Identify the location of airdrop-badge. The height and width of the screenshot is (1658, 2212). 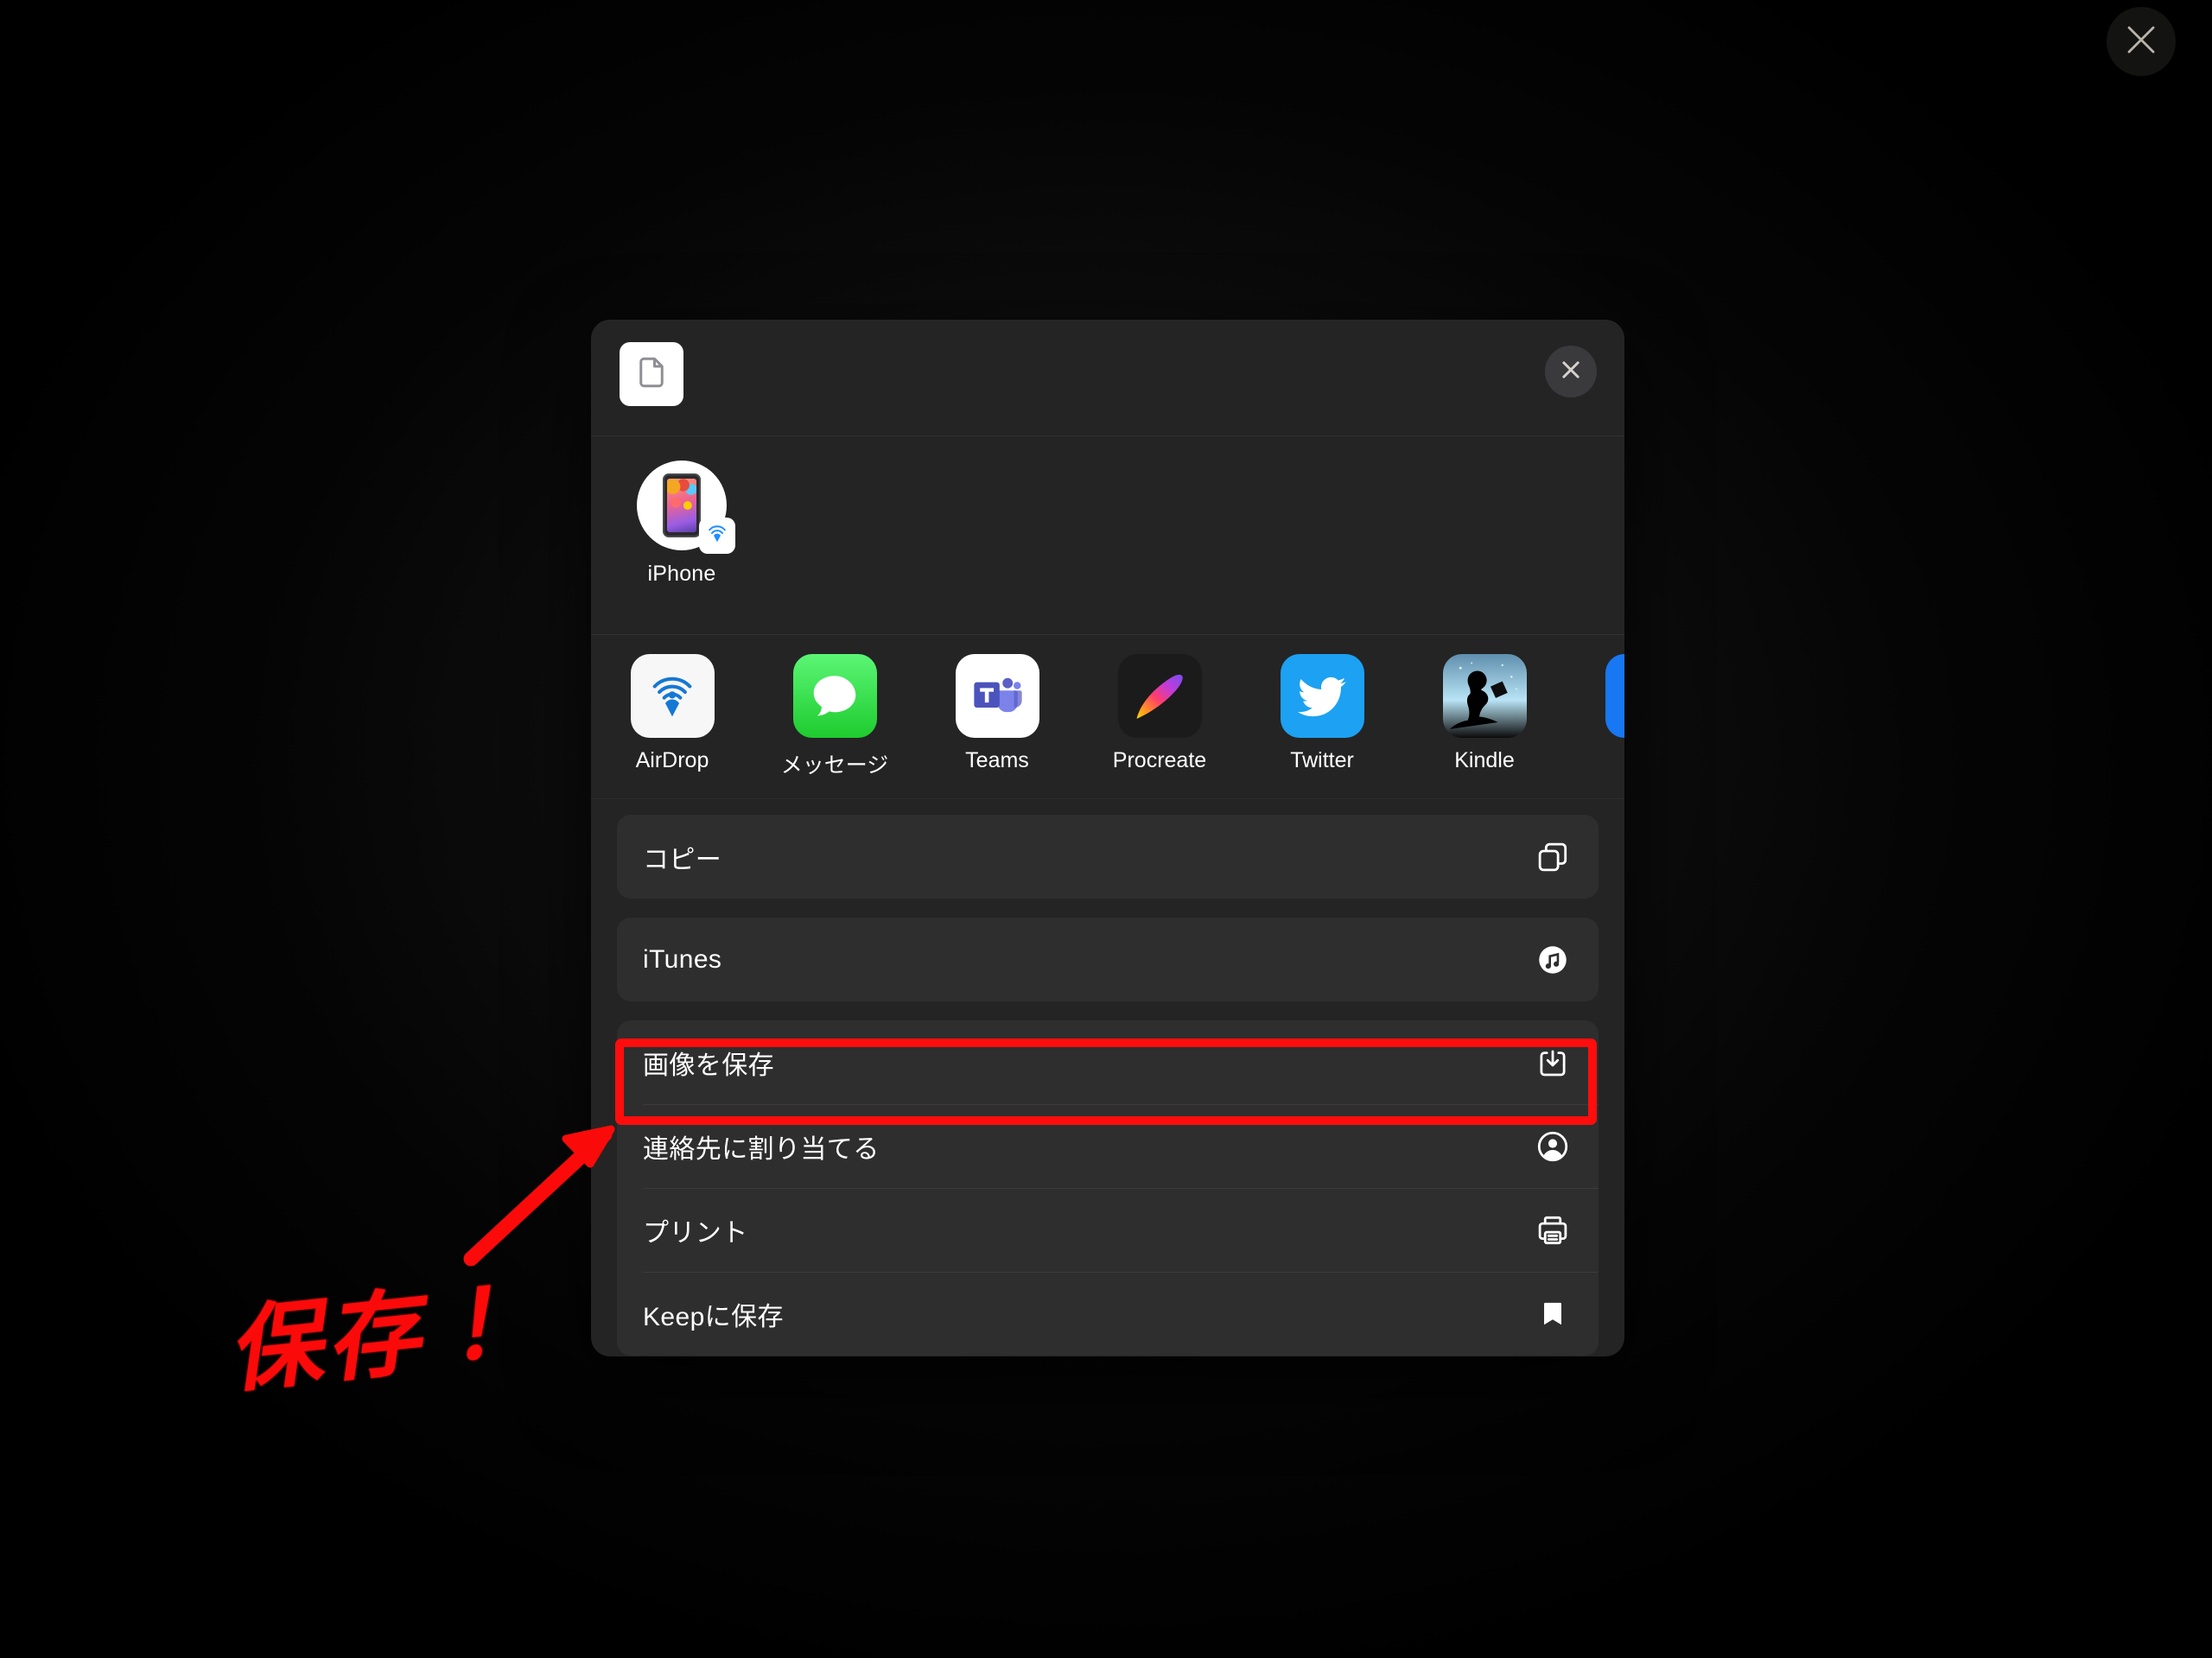
(717, 536).